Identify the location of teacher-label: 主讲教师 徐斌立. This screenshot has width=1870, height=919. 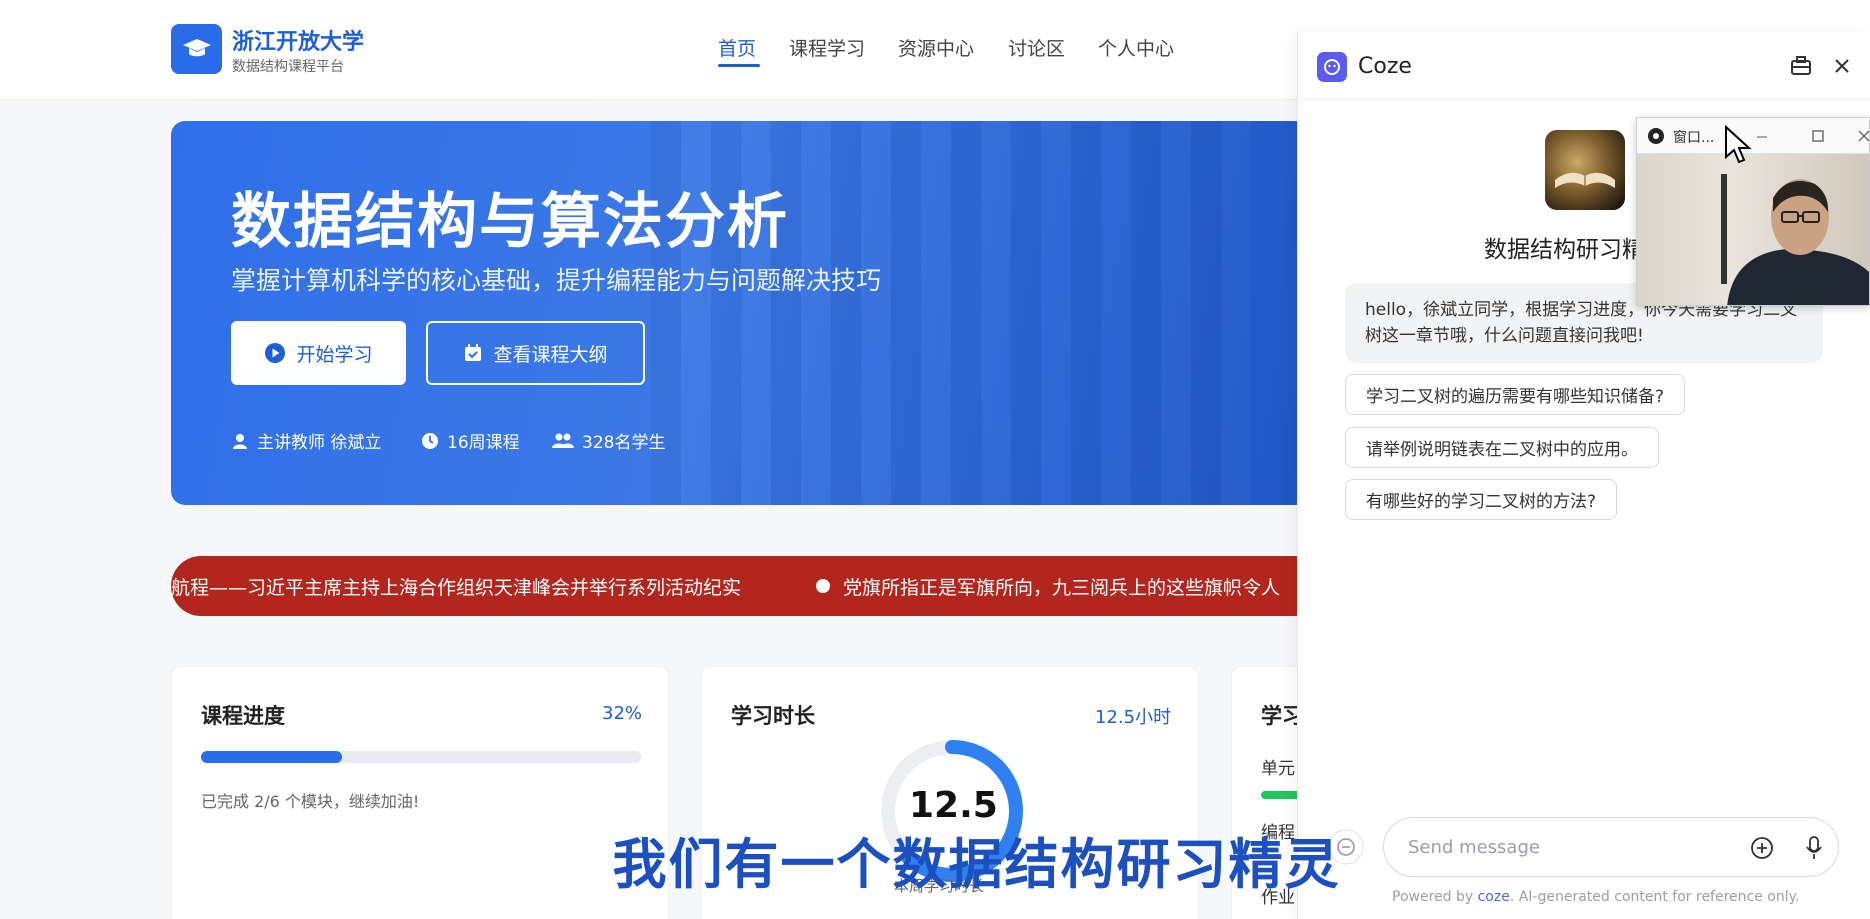
(319, 443).